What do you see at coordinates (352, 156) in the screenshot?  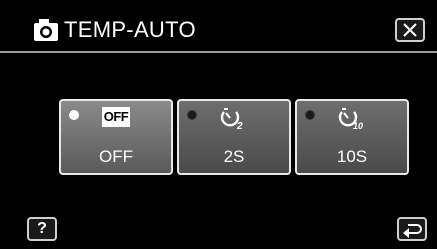 I see `option-label: 10S` at bounding box center [352, 156].